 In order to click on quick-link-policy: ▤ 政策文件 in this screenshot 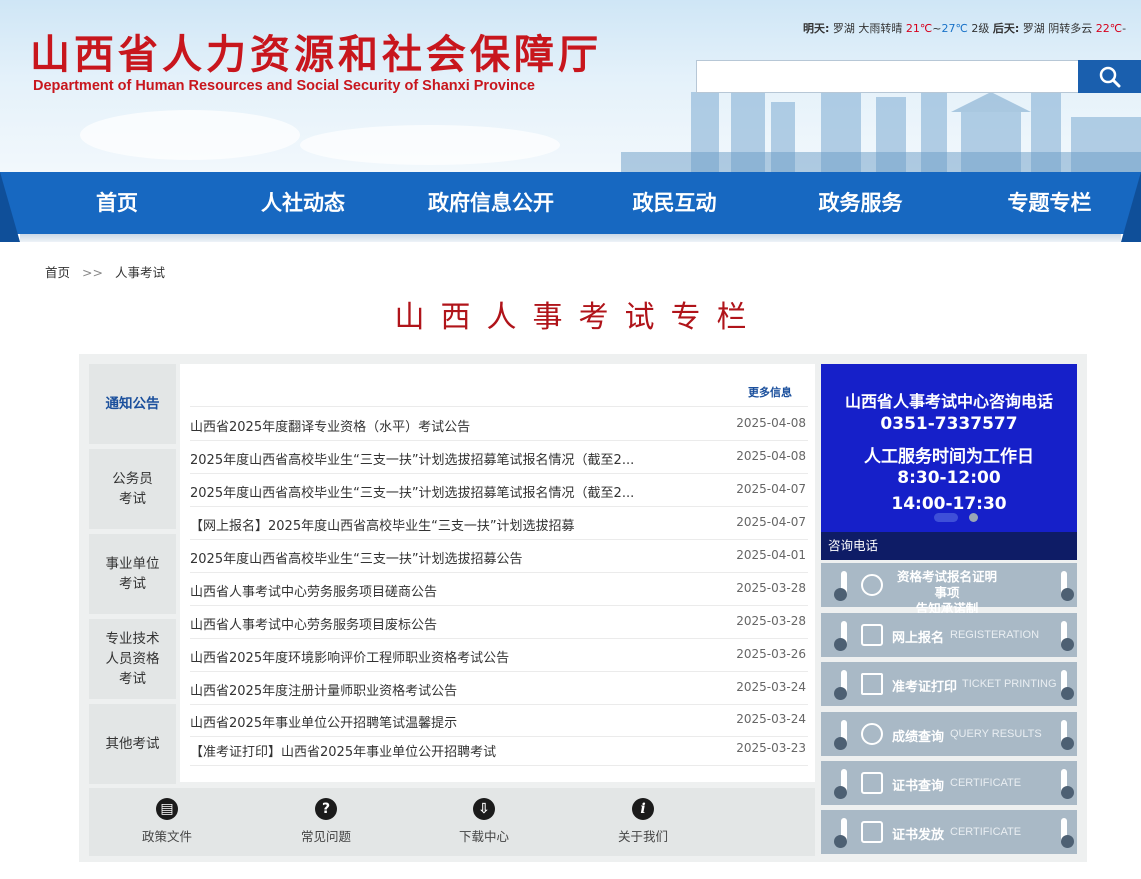, I will do `click(167, 821)`.